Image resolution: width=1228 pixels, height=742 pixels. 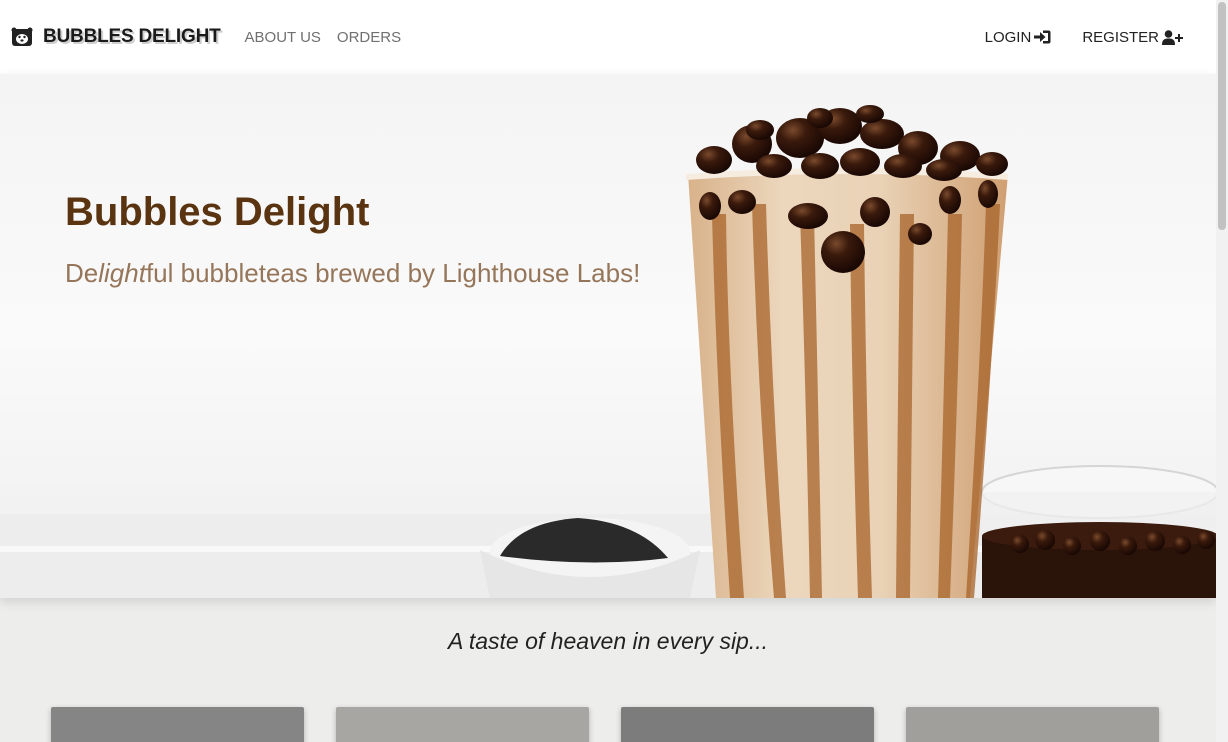 What do you see at coordinates (82, 273) in the screenshot?
I see `hero-subtitle-prefix: De` at bounding box center [82, 273].